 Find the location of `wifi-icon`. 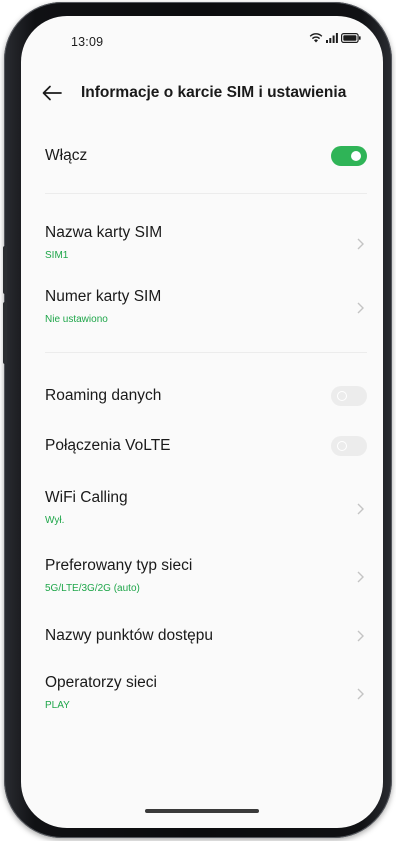

wifi-icon is located at coordinates (316, 38).